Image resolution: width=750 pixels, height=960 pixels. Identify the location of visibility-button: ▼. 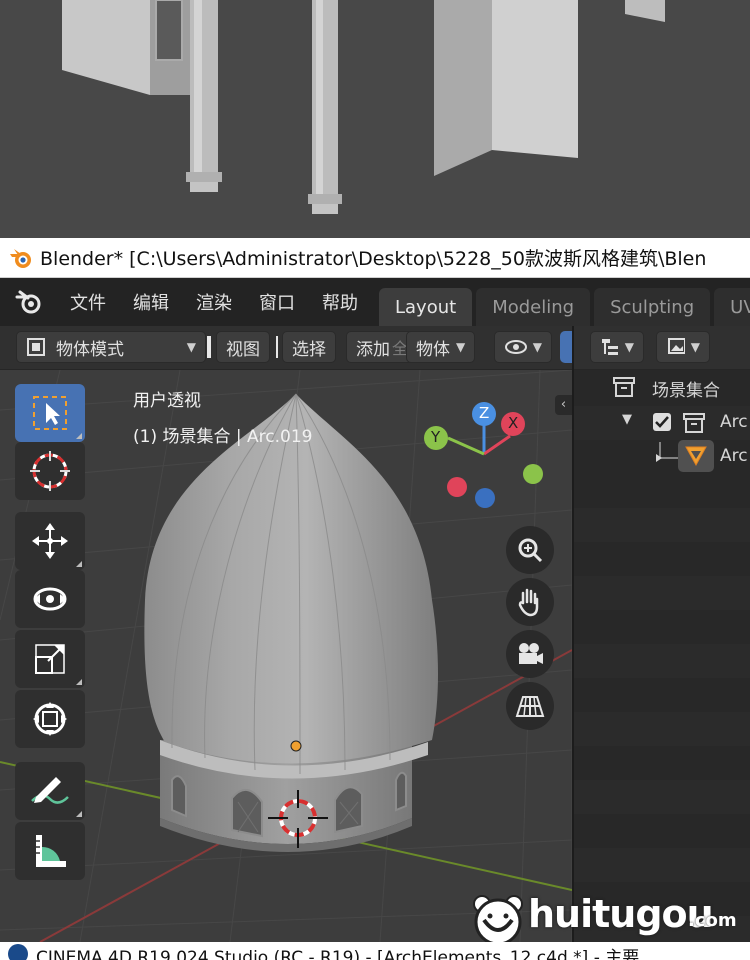
(523, 347).